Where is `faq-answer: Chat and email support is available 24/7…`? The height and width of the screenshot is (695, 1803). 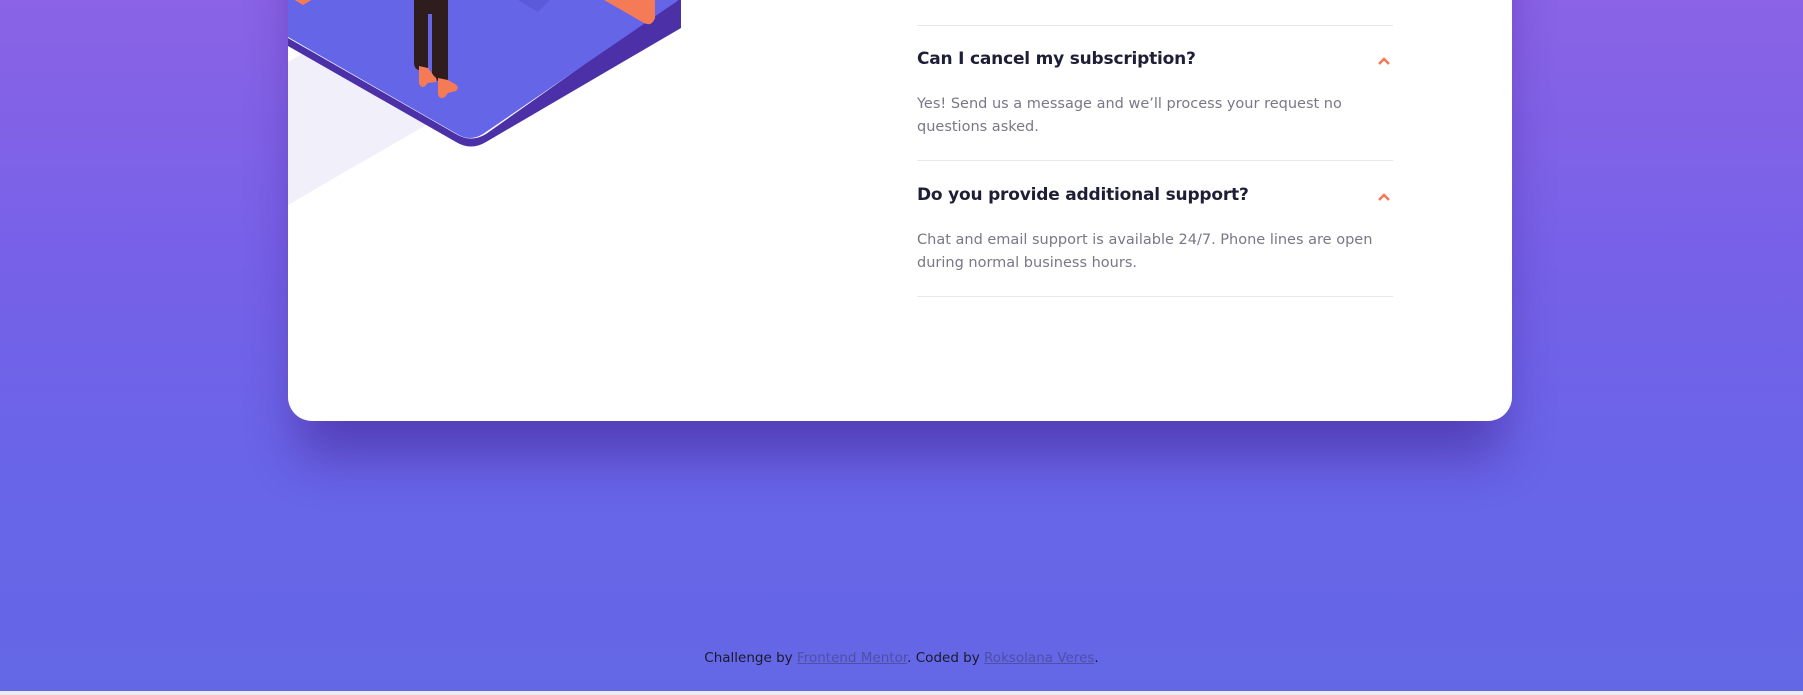
faq-answer: Chat and email support is available 24/7… is located at coordinates (1145, 251).